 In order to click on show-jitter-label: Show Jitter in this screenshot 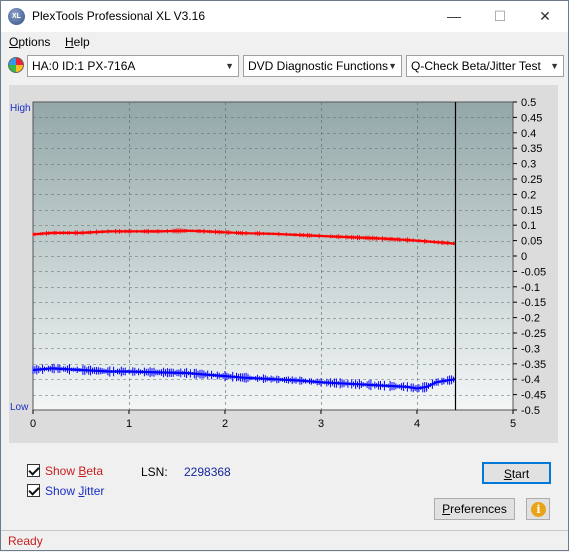, I will do `click(75, 491)`.